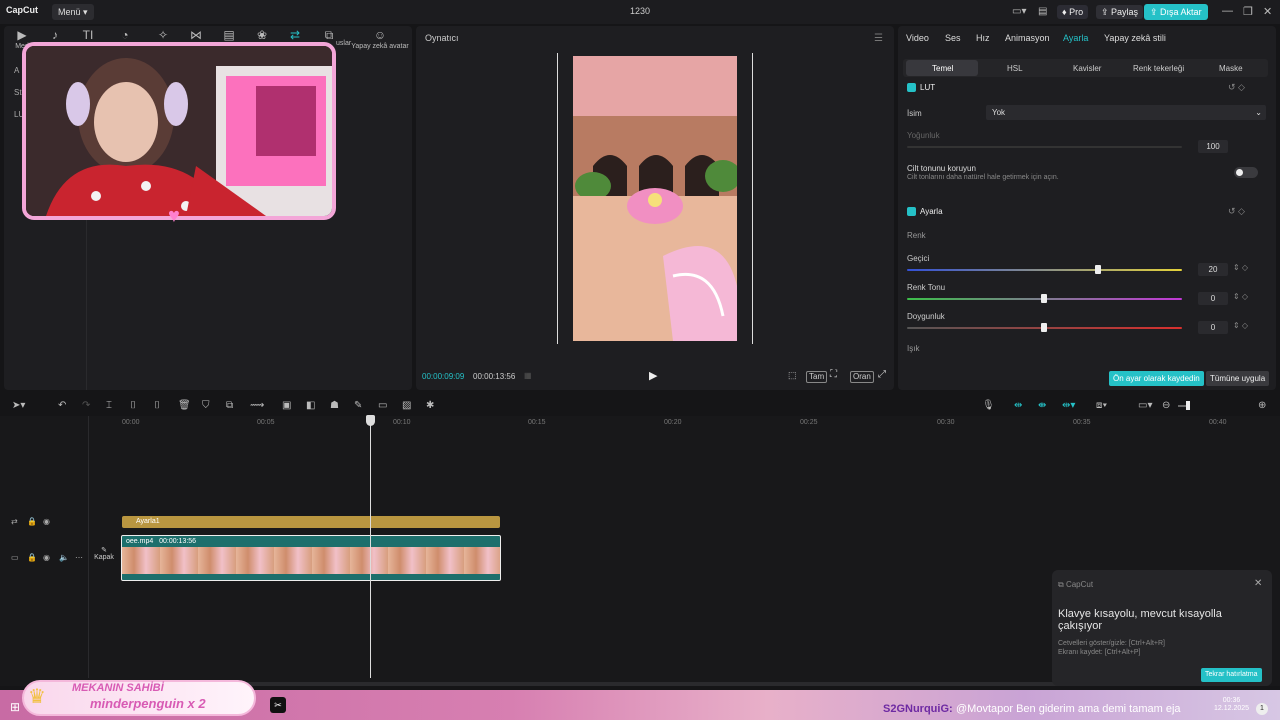 This screenshot has height=720, width=1280. What do you see at coordinates (257, 405) in the screenshot?
I see `speed-icon: ⟿` at bounding box center [257, 405].